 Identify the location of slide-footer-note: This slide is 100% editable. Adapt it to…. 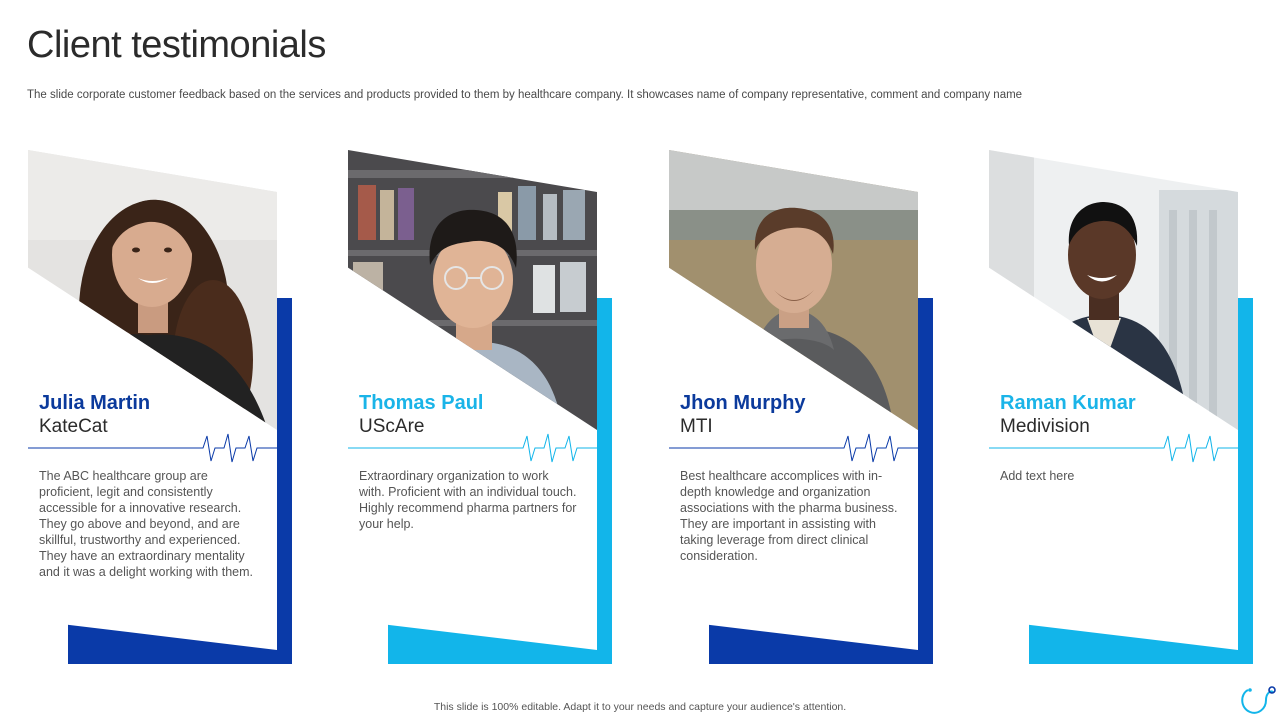
(640, 707).